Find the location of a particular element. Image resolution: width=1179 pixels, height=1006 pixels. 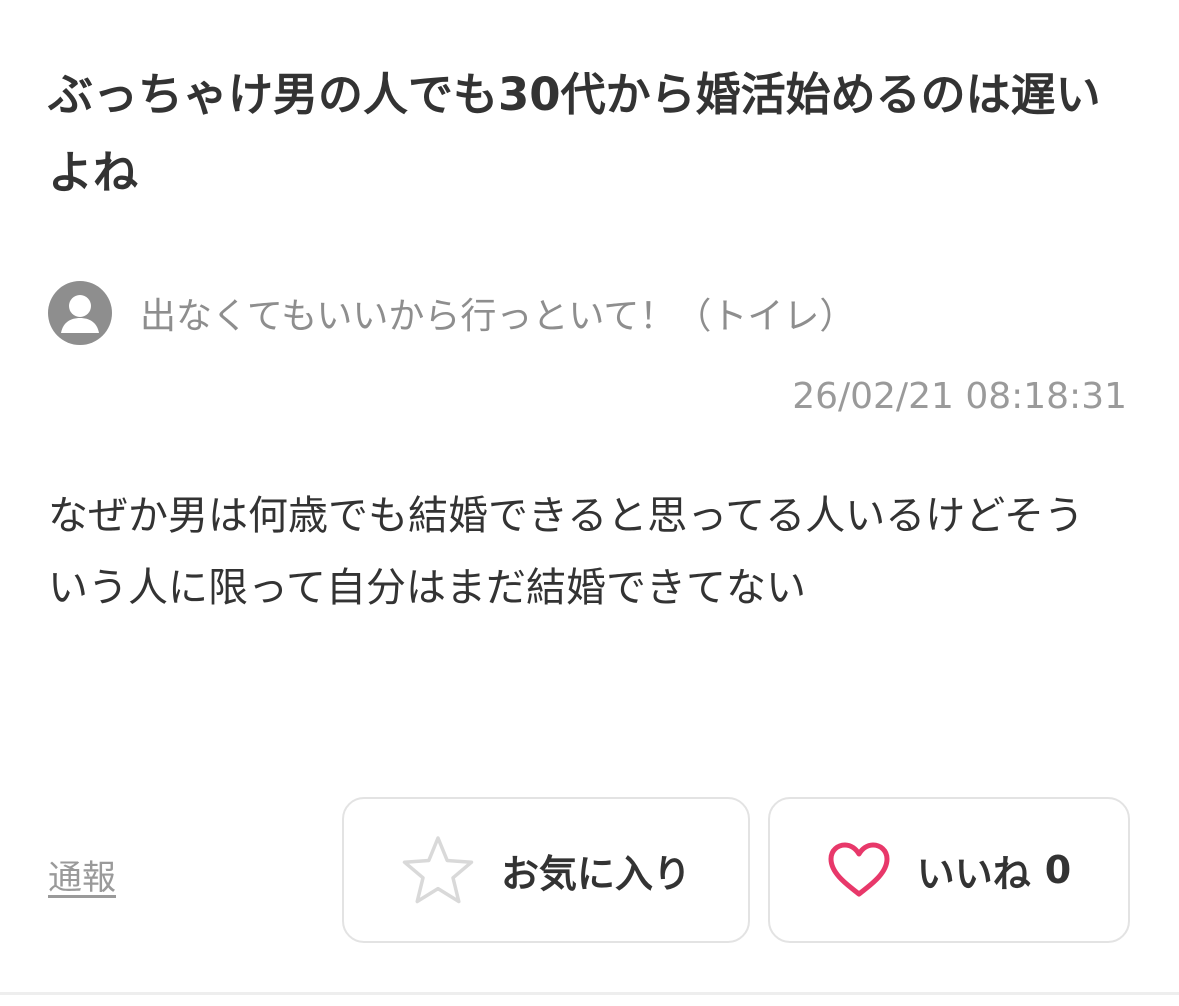

author-row: 出なくてもいいから行っといて！（トイレ） is located at coordinates (451, 313).